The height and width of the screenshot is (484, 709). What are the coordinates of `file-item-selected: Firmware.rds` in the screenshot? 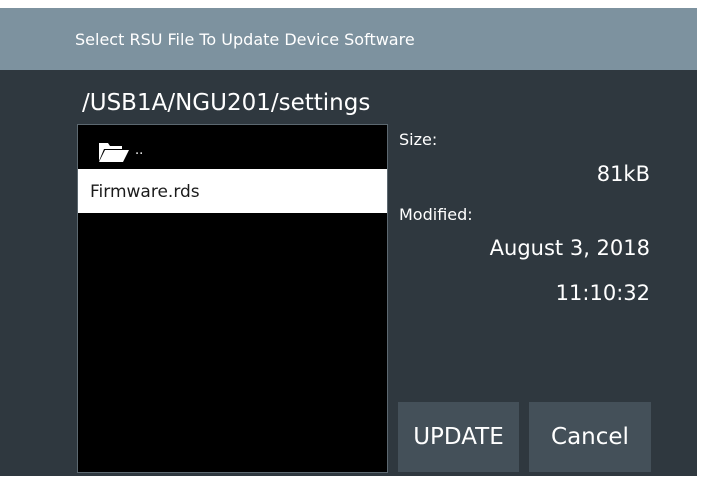 It's located at (232, 191).